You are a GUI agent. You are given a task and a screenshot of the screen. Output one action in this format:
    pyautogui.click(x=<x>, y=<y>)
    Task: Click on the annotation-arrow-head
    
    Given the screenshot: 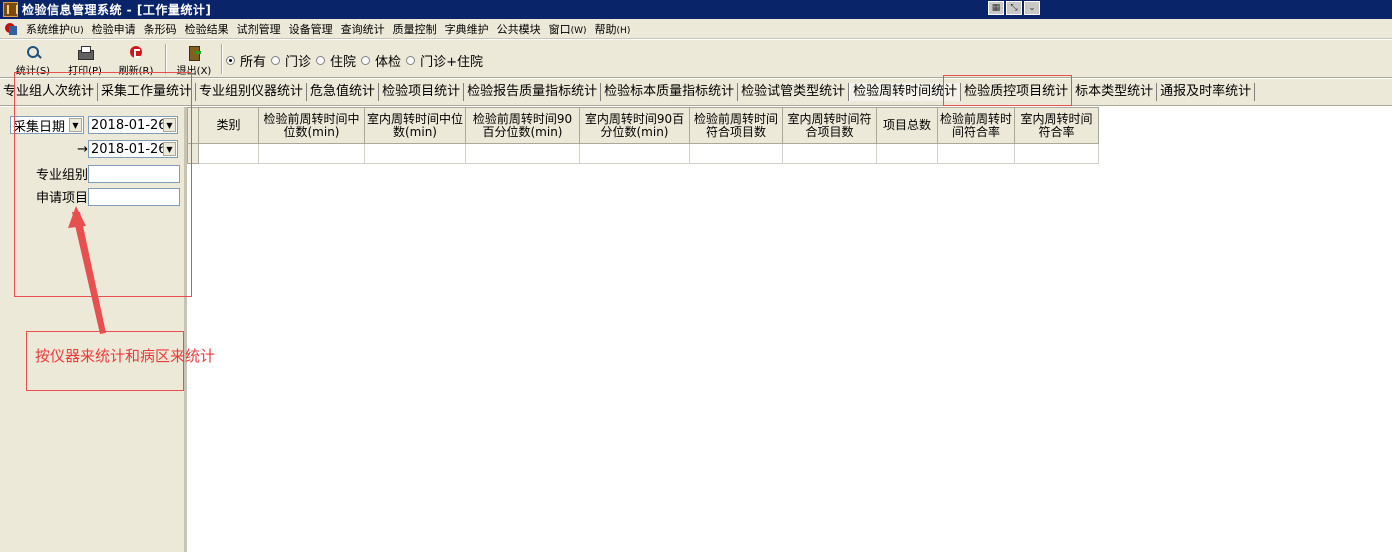 What is the action you would take?
    pyautogui.click(x=77, y=217)
    